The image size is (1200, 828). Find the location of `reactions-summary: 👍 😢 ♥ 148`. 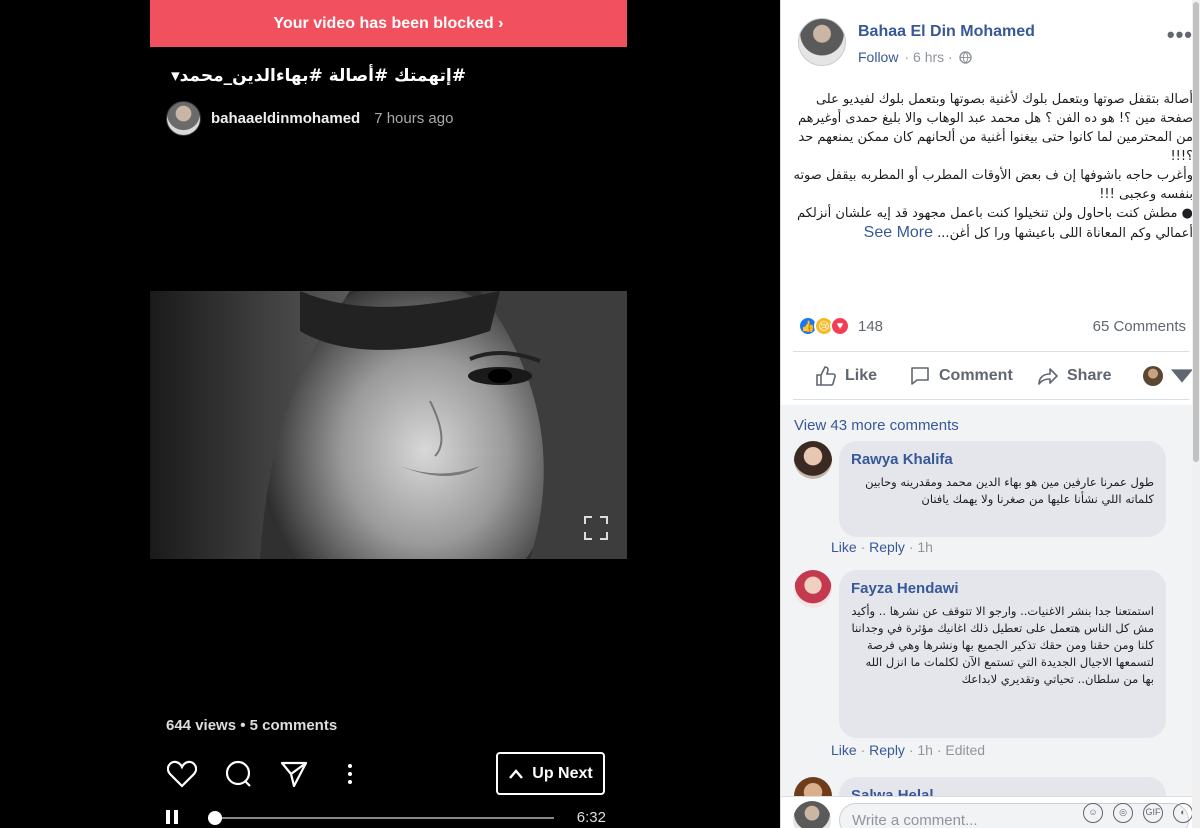

reactions-summary: 👍 😢 ♥ 148 is located at coordinates (840, 326).